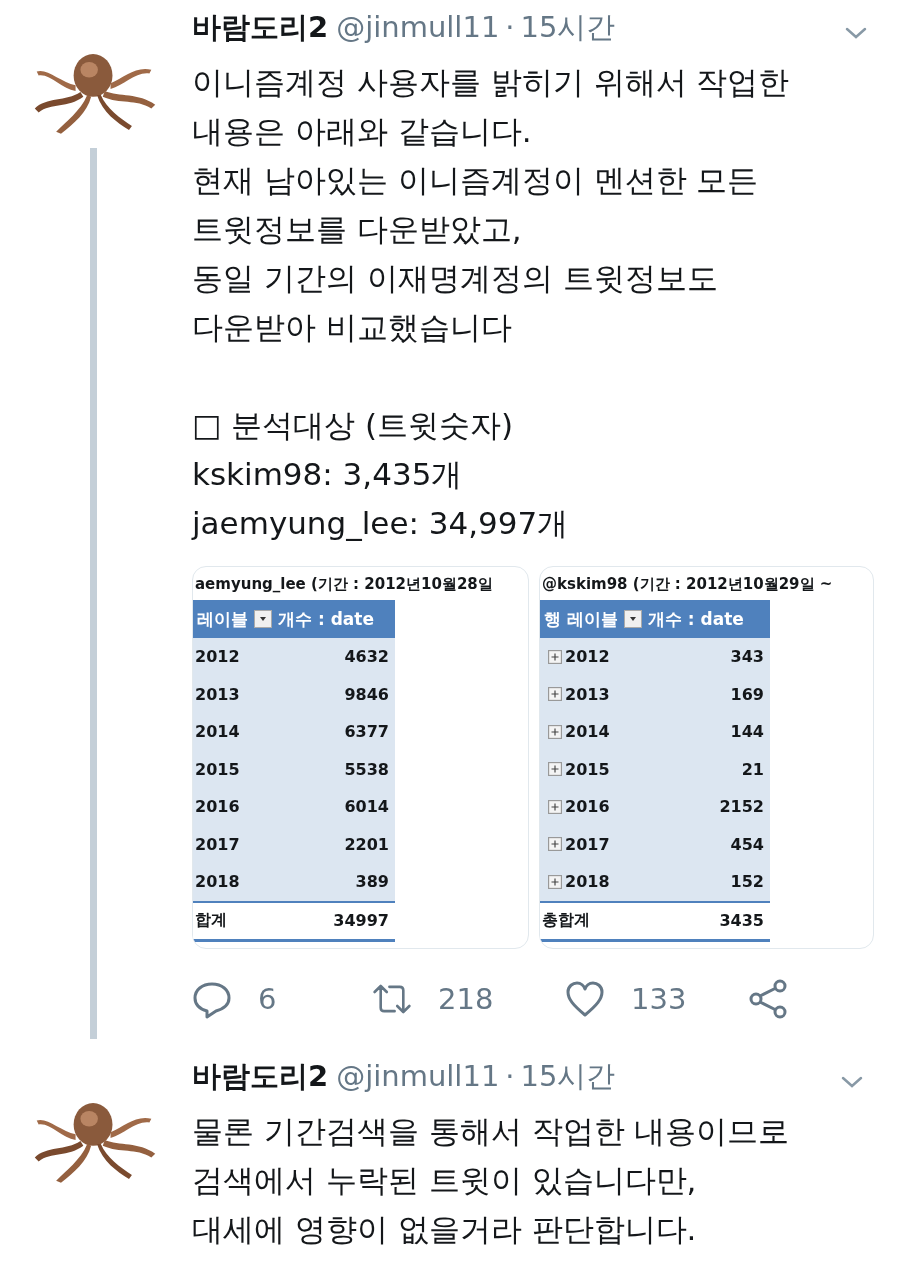 The image size is (900, 1271). Describe the element at coordinates (267, 999) in the screenshot. I see `action-count: 6` at that location.